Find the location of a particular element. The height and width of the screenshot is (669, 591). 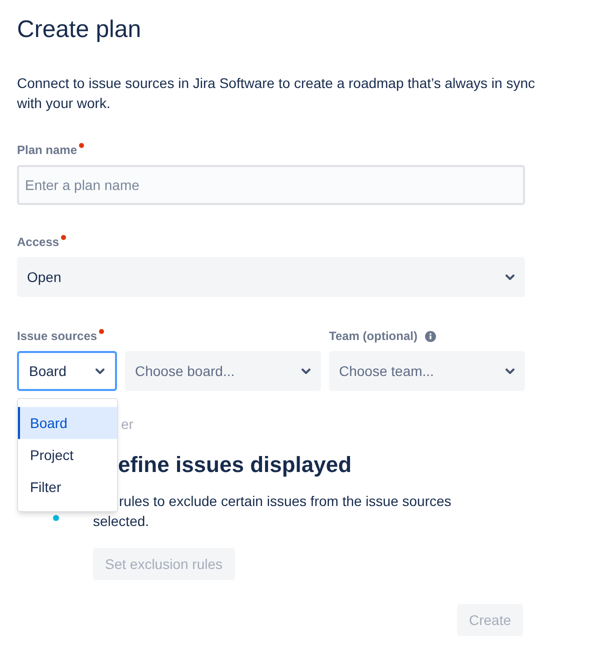

field-label: Access is located at coordinates (38, 242).